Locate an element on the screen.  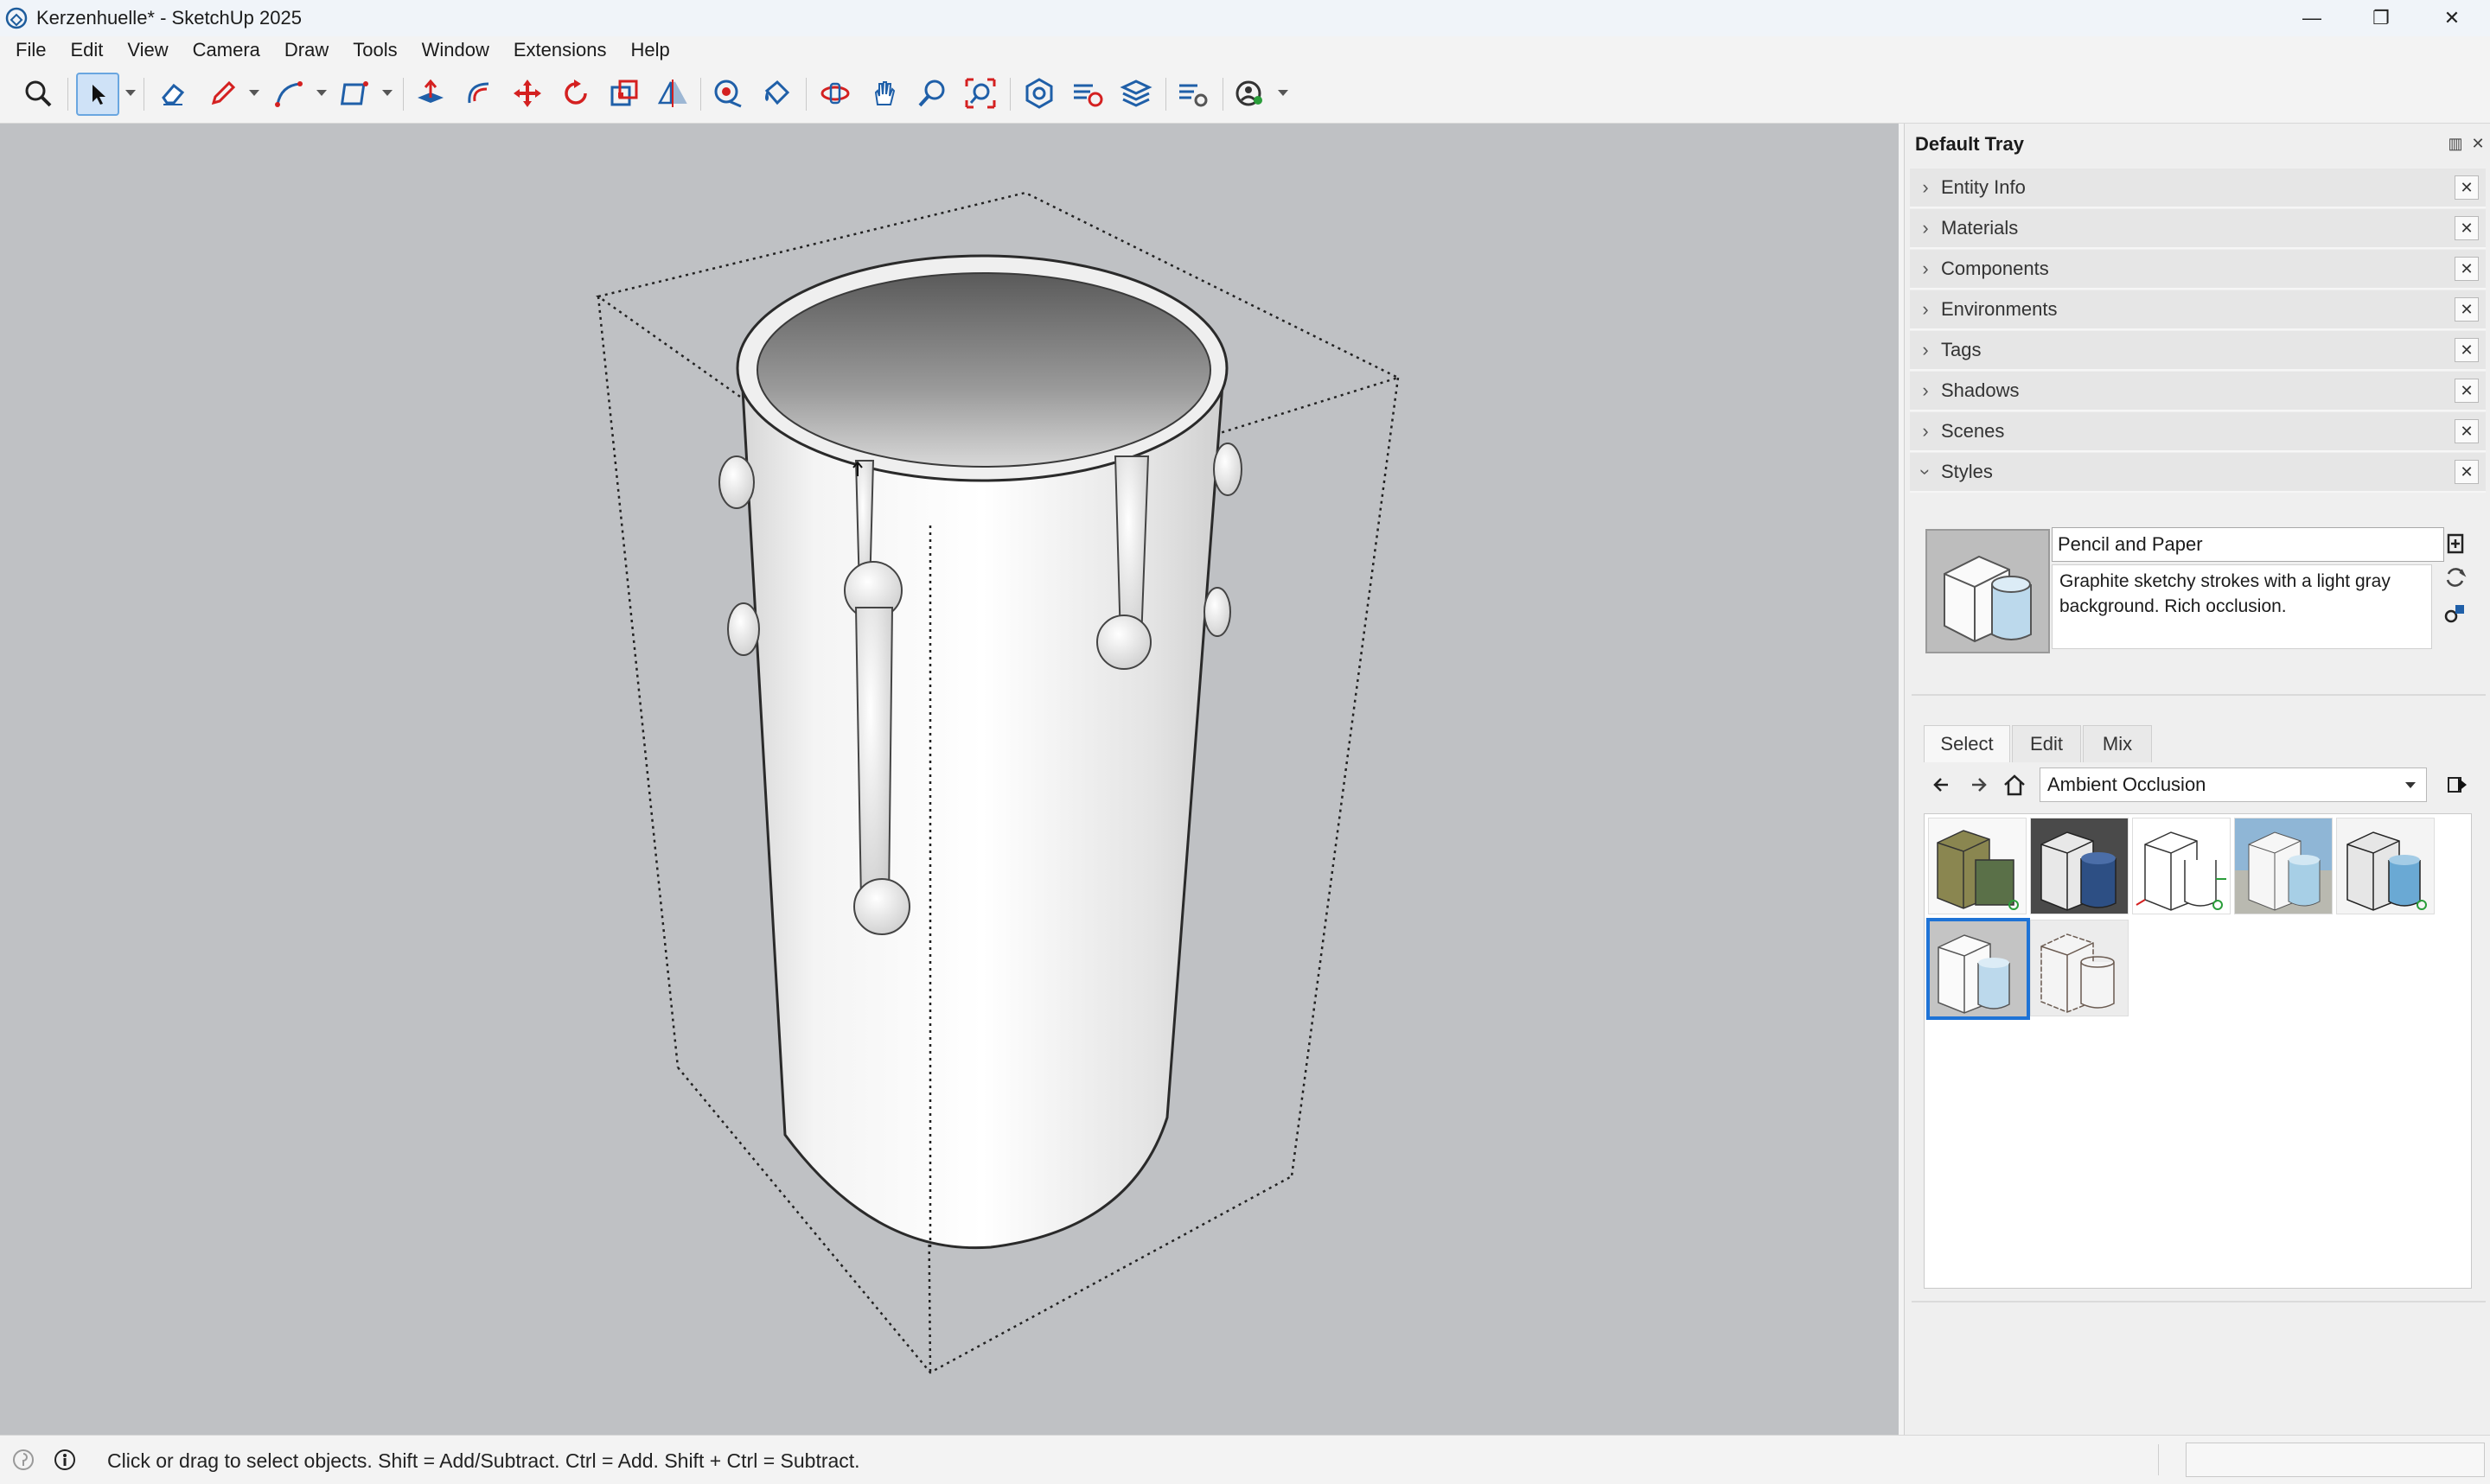
menu-tools: Tools is located at coordinates (373, 50).